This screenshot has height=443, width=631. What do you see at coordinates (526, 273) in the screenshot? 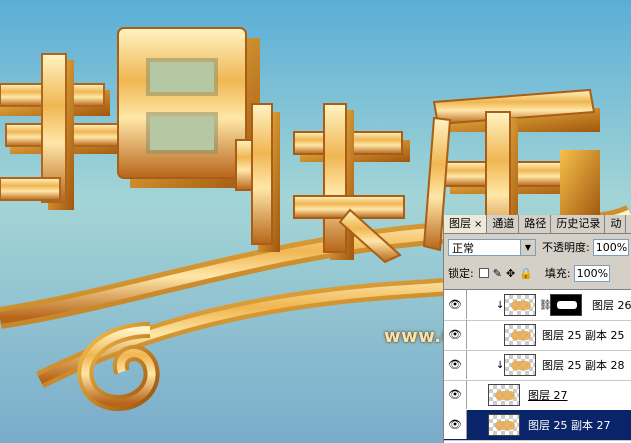
I see `lock-all-icon: 🔒` at bounding box center [526, 273].